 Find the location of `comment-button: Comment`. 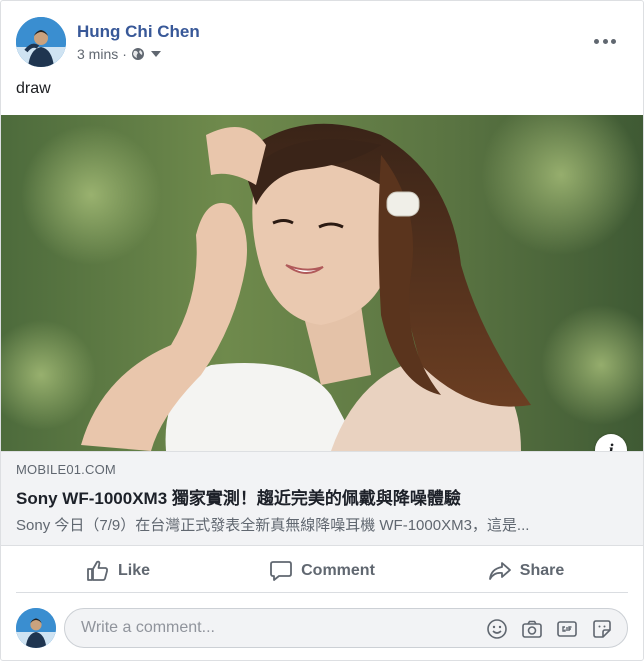

comment-button: Comment is located at coordinates (322, 570).